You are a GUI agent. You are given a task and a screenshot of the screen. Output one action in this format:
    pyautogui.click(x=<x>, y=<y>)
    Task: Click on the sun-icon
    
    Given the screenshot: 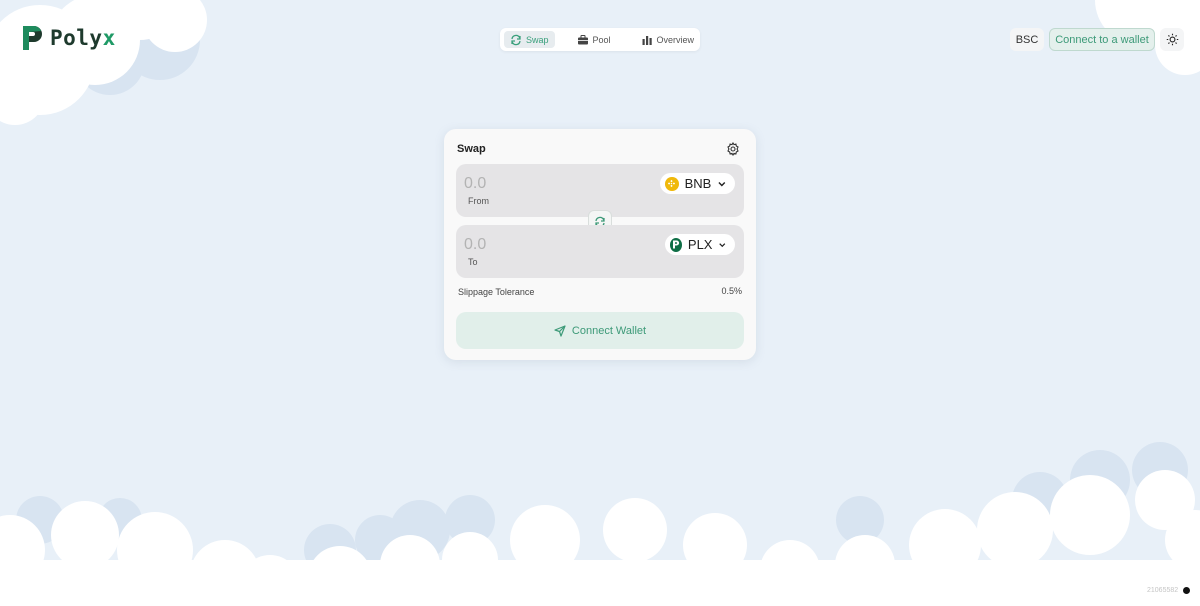 What is the action you would take?
    pyautogui.click(x=1172, y=39)
    